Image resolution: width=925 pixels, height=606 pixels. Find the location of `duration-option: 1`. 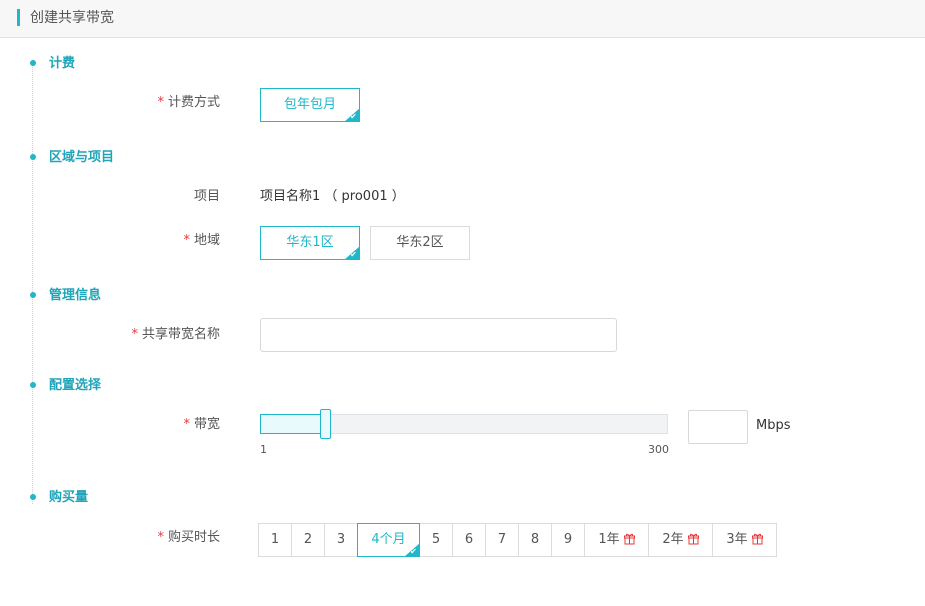

duration-option: 1 is located at coordinates (275, 540).